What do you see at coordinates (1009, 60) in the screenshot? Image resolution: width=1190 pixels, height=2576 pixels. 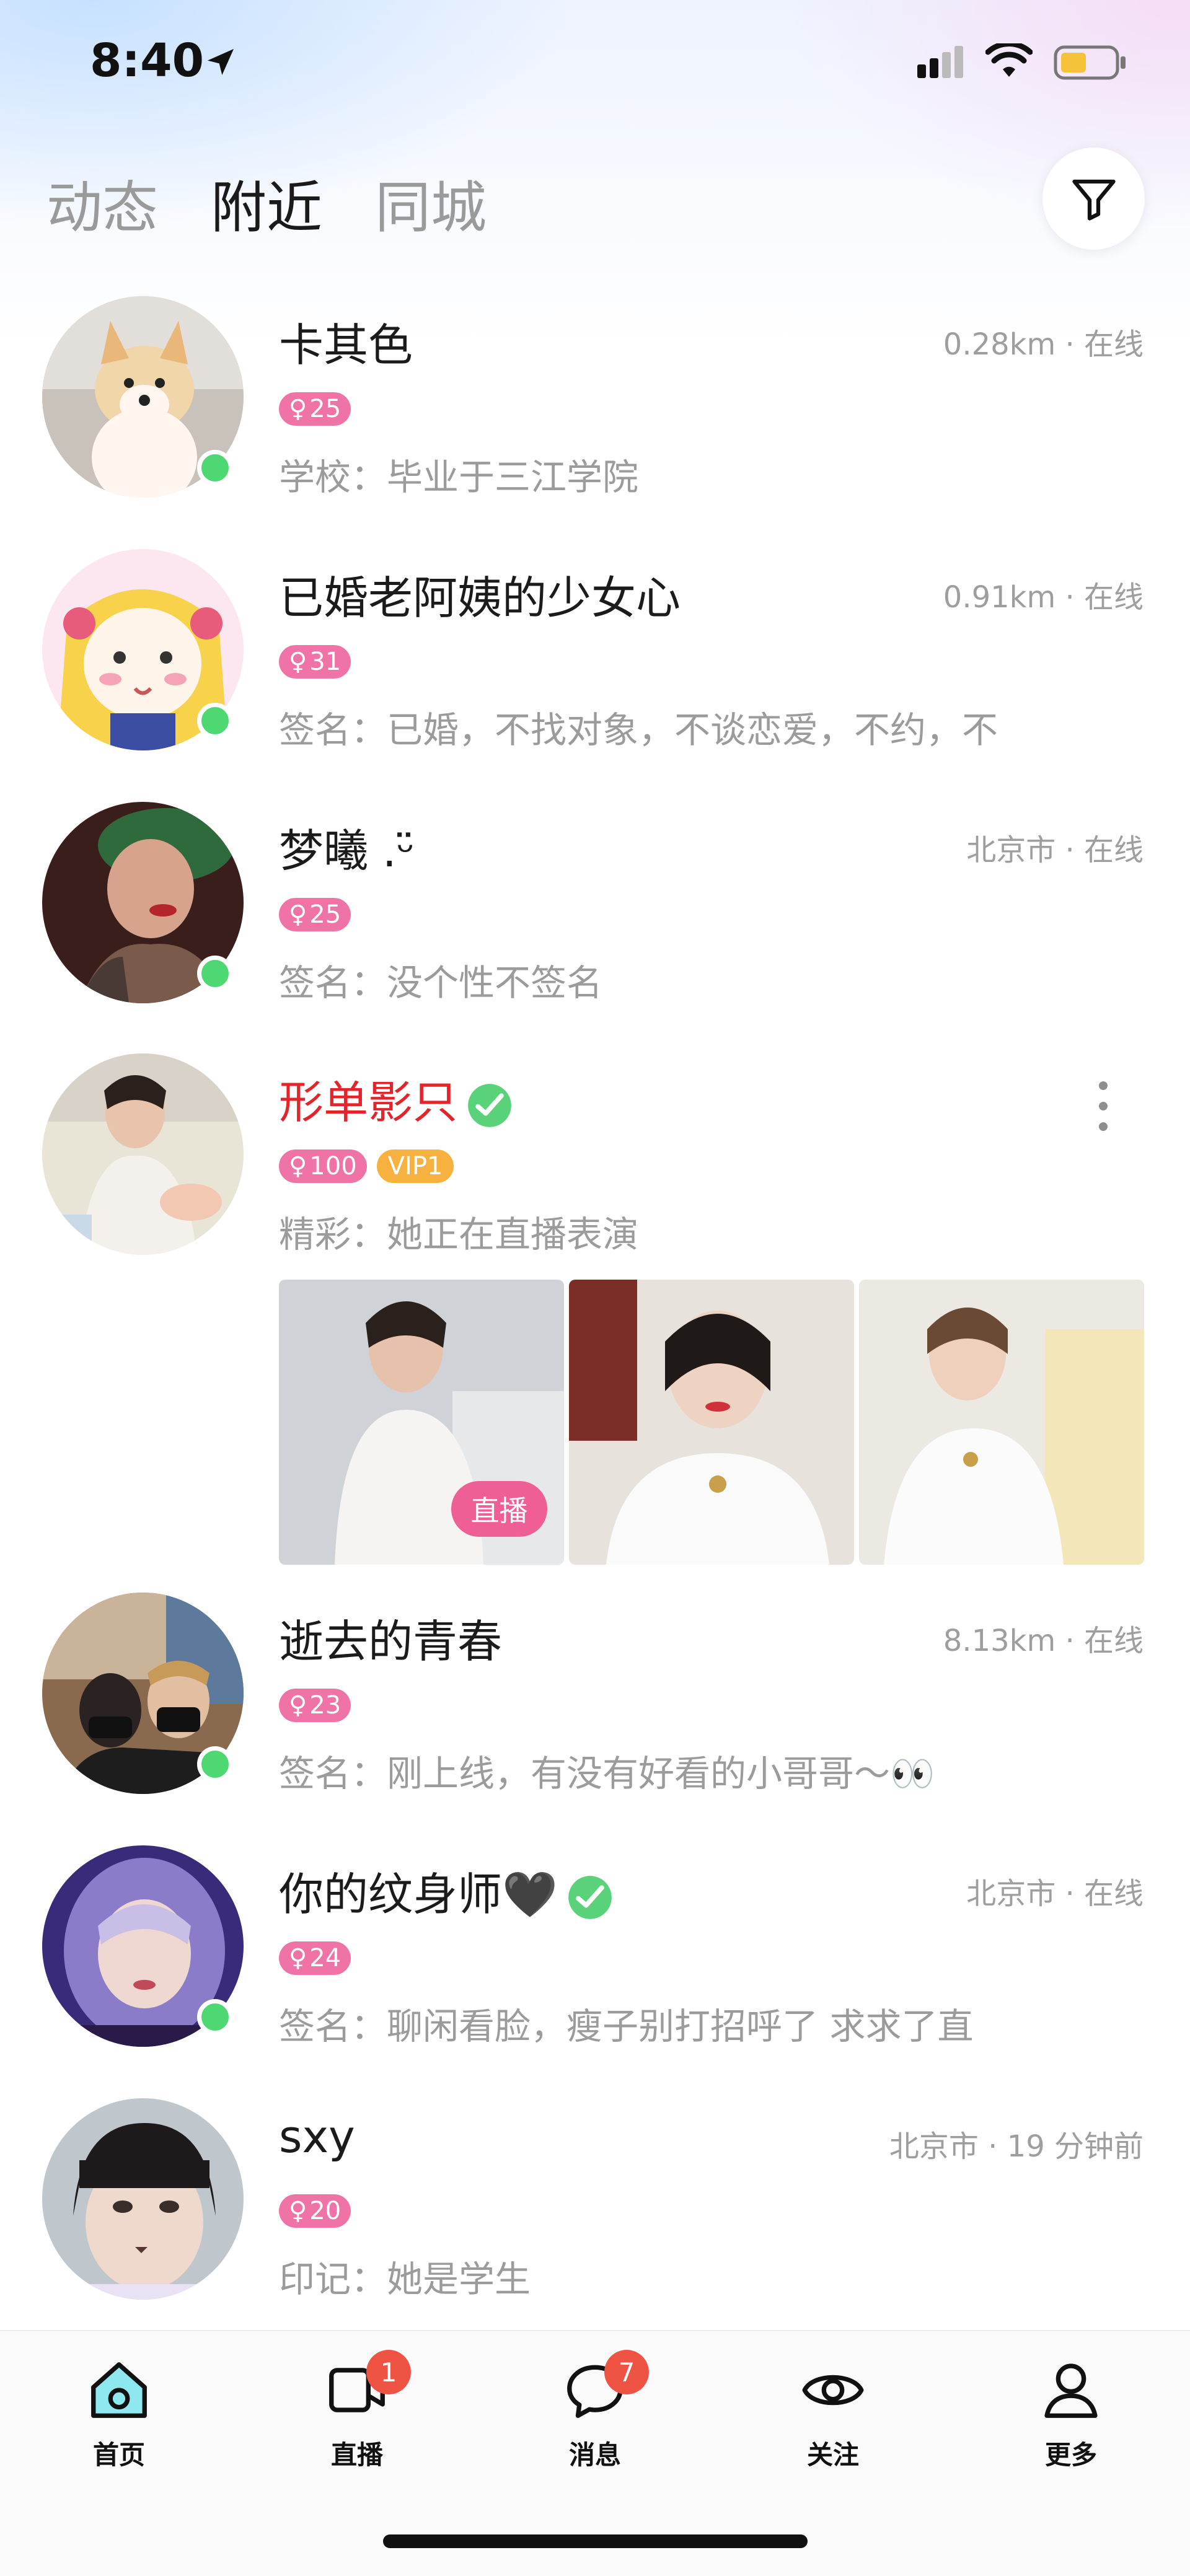 I see `wifi-icon` at bounding box center [1009, 60].